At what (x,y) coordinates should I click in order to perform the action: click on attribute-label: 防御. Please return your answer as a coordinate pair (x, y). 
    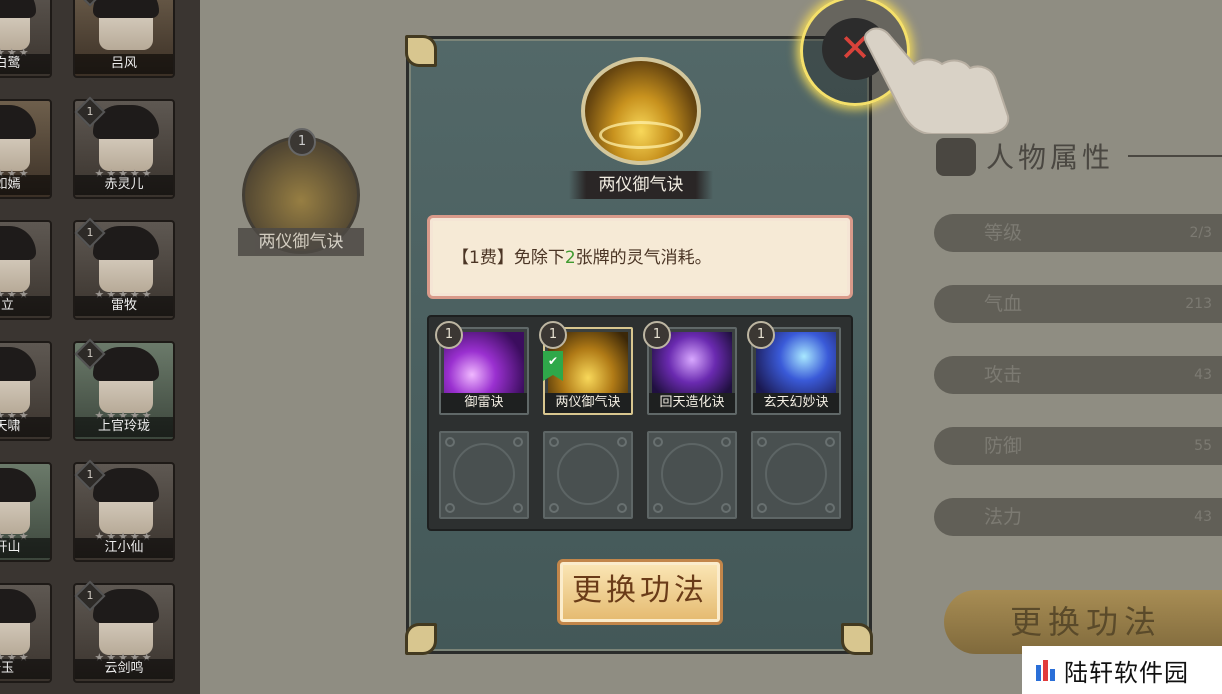
    Looking at the image, I should click on (1003, 446).